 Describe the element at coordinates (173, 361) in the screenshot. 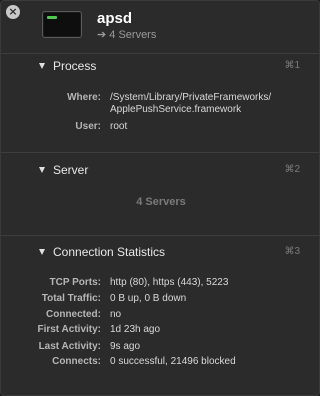

I see `connects-value: 0 successful, 21496 blocked` at that location.